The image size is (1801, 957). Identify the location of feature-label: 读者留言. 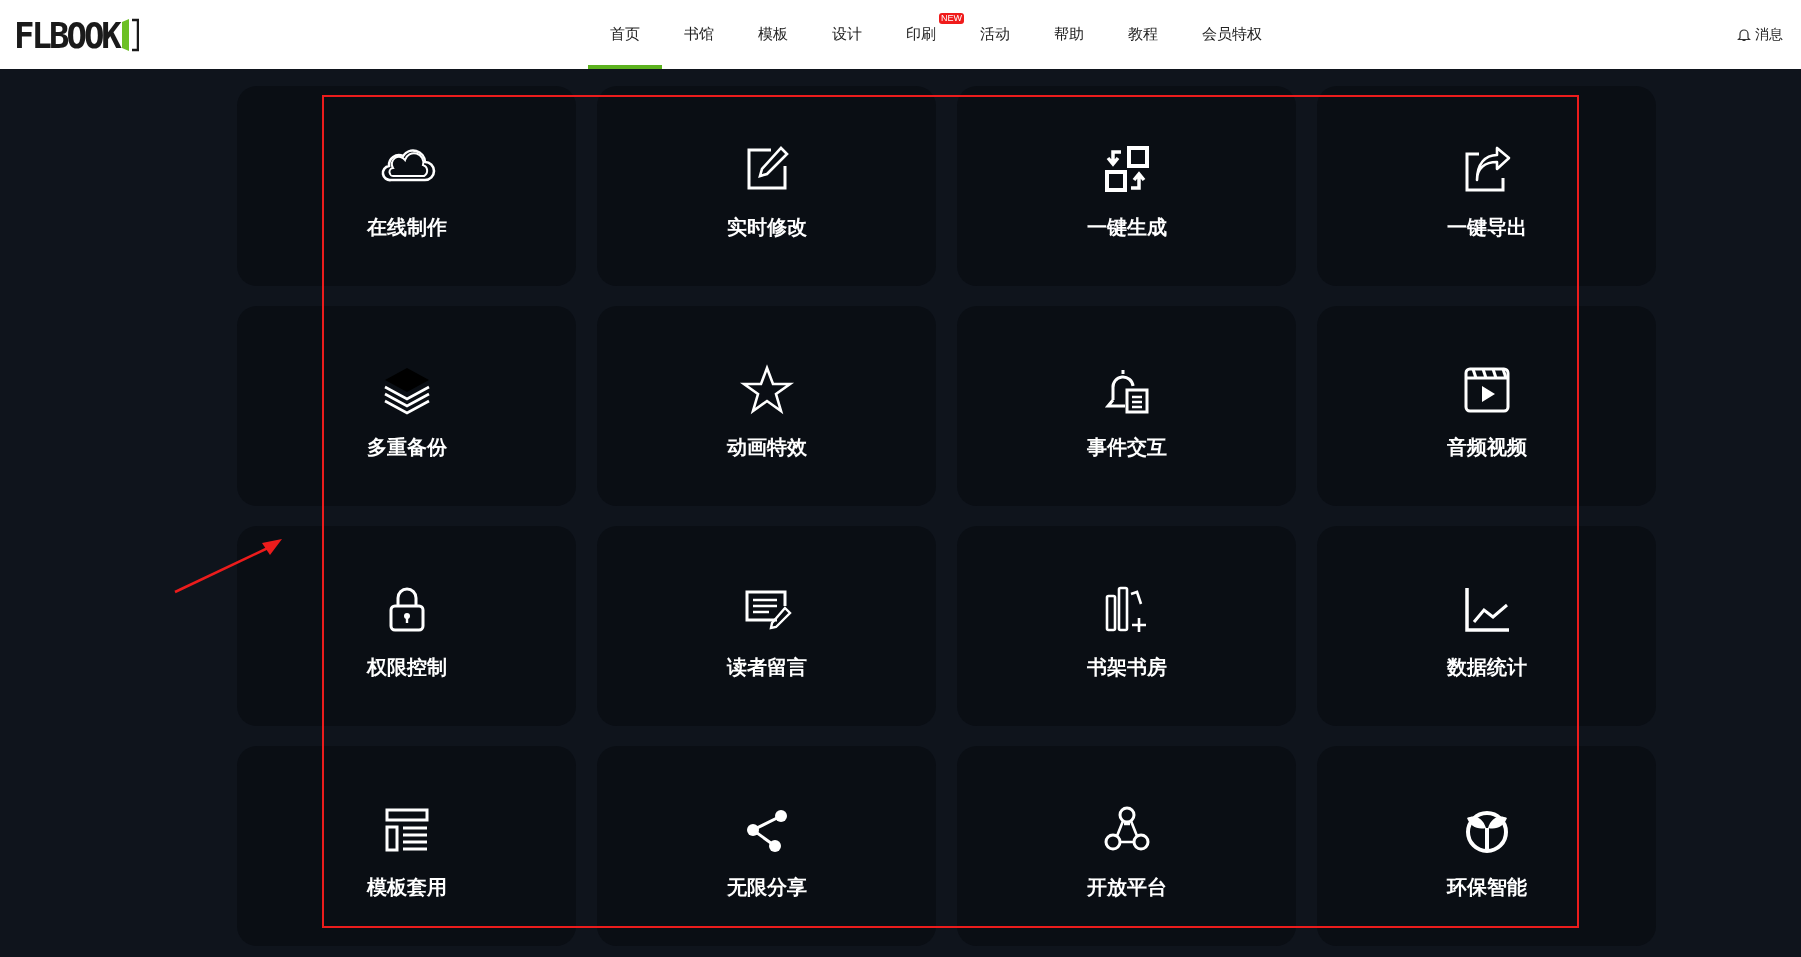
(766, 667).